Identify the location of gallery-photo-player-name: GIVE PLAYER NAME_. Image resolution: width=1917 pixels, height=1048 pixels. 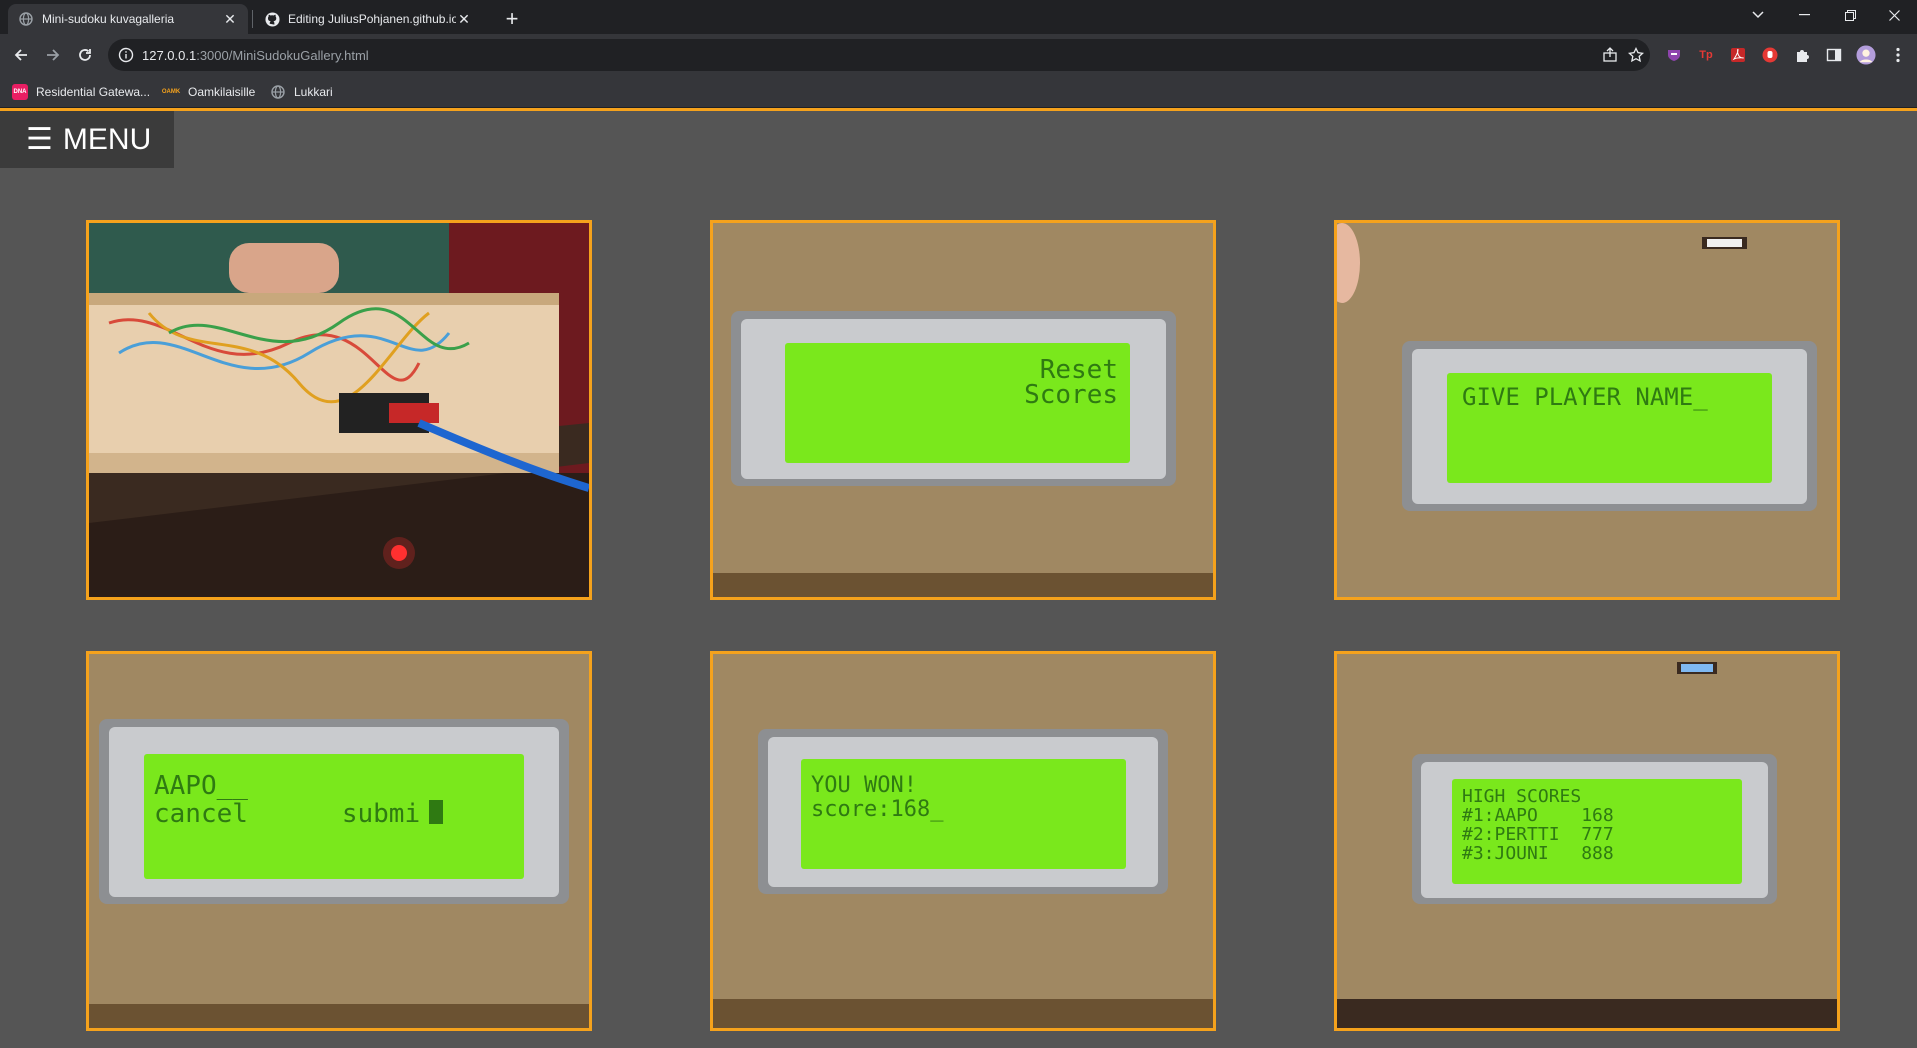
(1587, 410).